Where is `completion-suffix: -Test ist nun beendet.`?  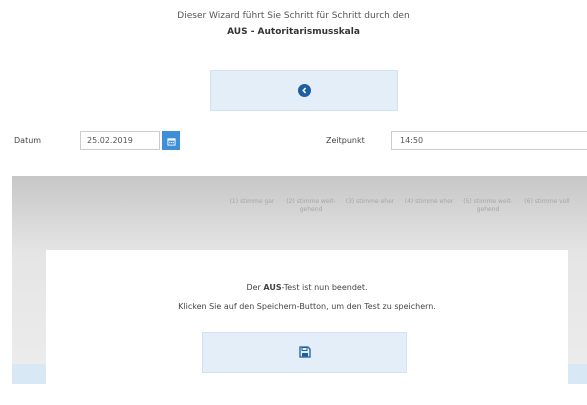
completion-suffix: -Test ist nun beendet. is located at coordinates (324, 287).